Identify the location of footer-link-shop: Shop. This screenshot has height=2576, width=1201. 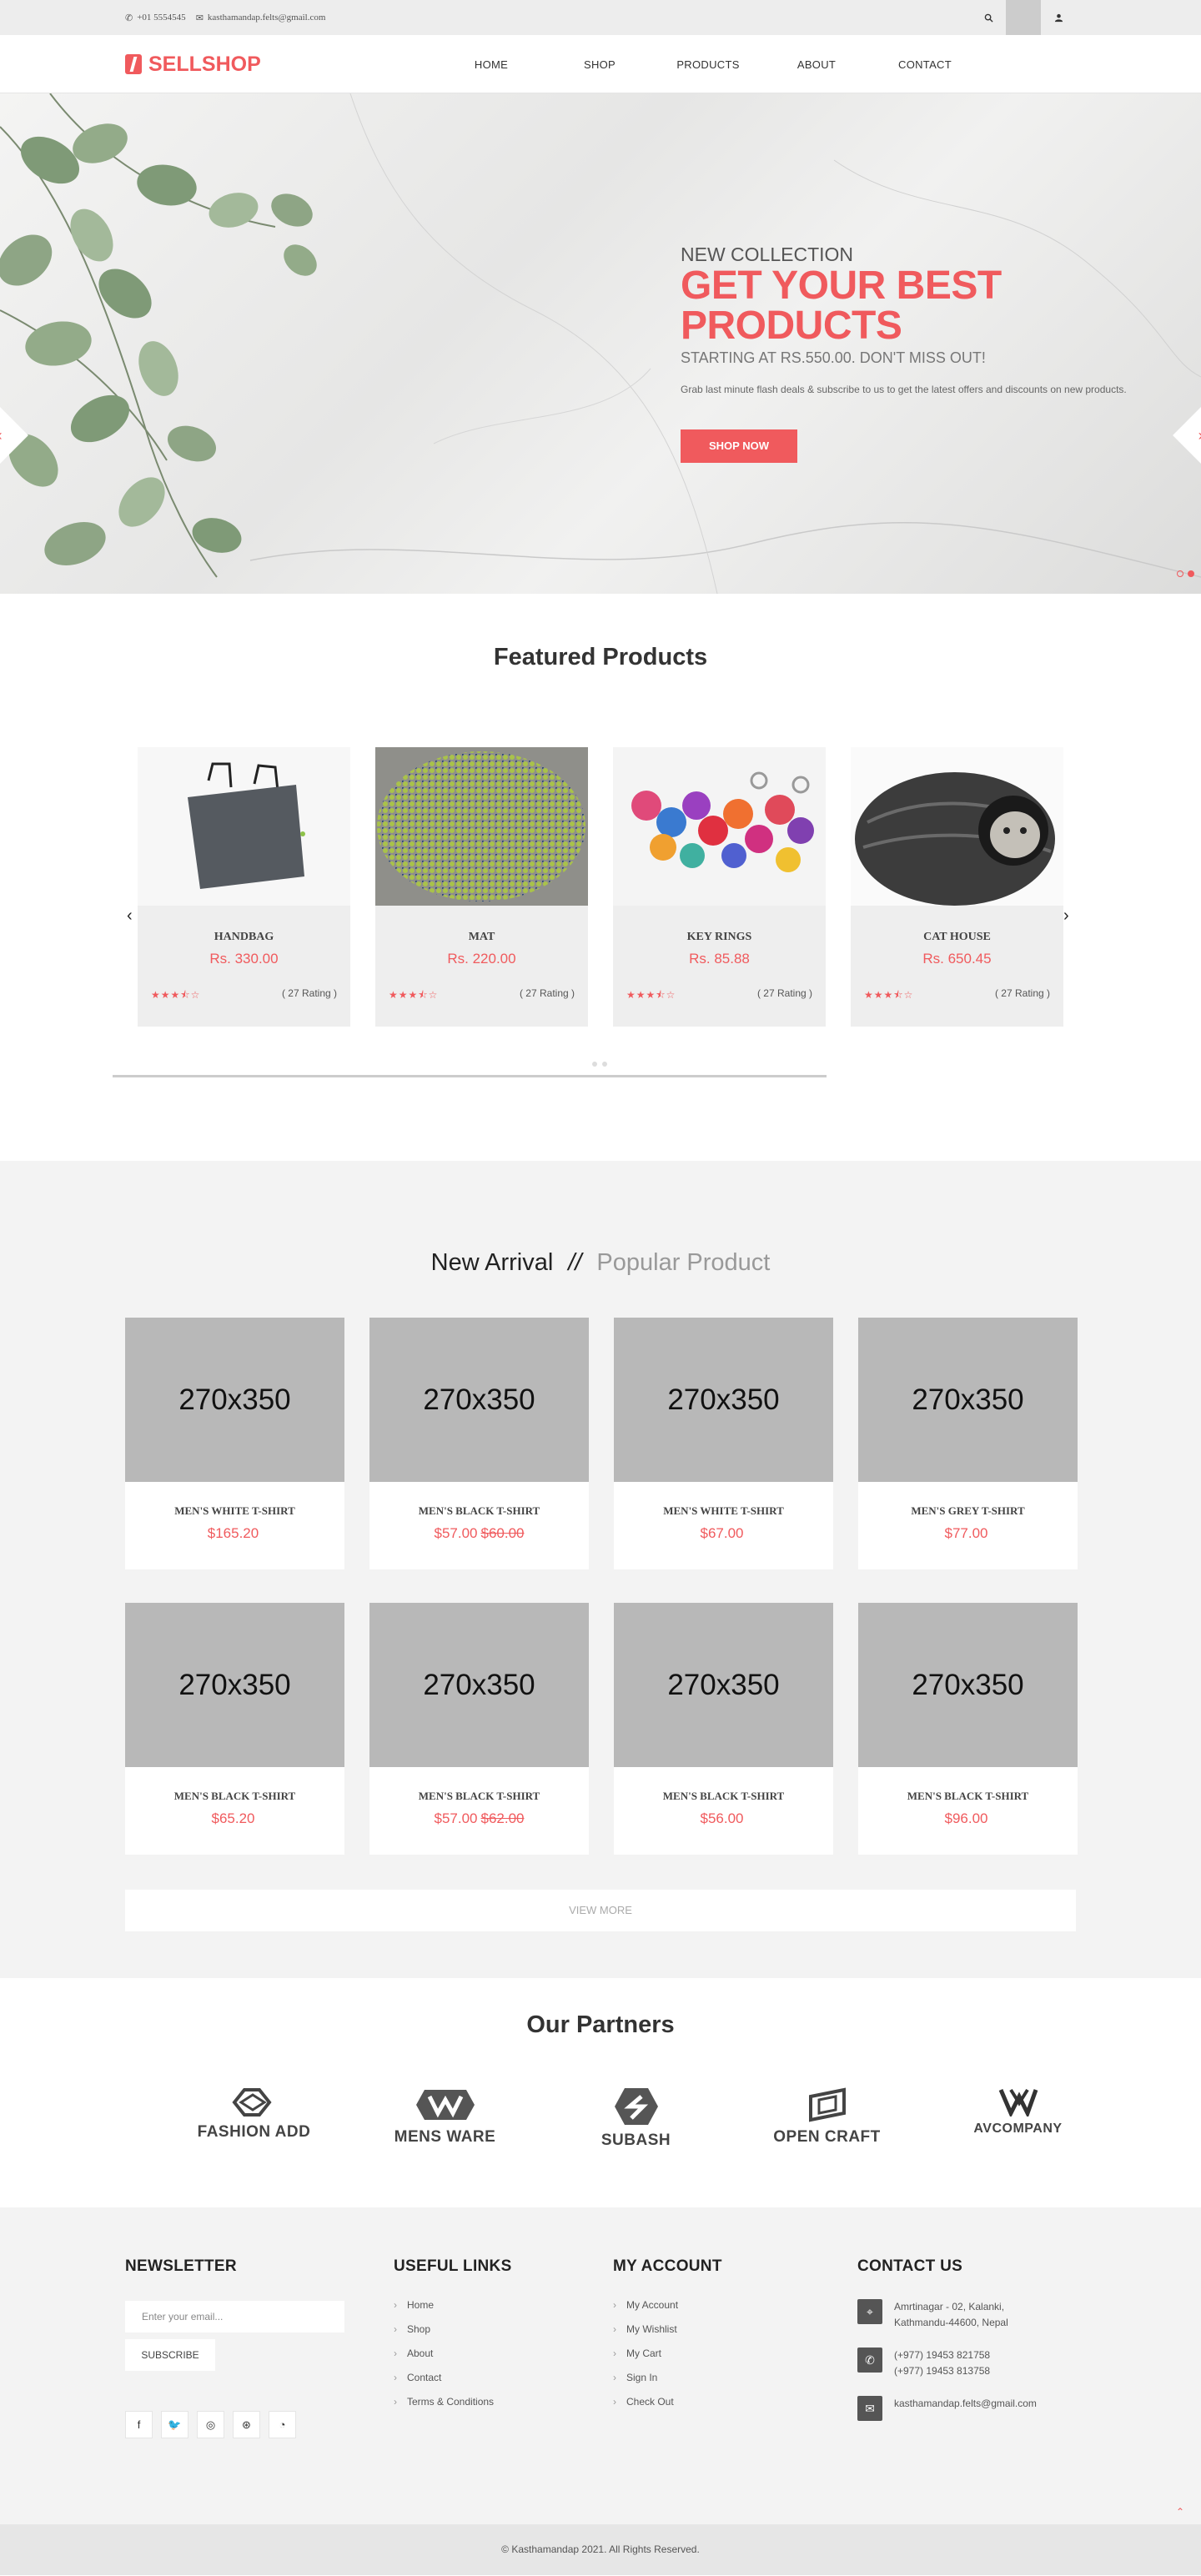
(453, 2329).